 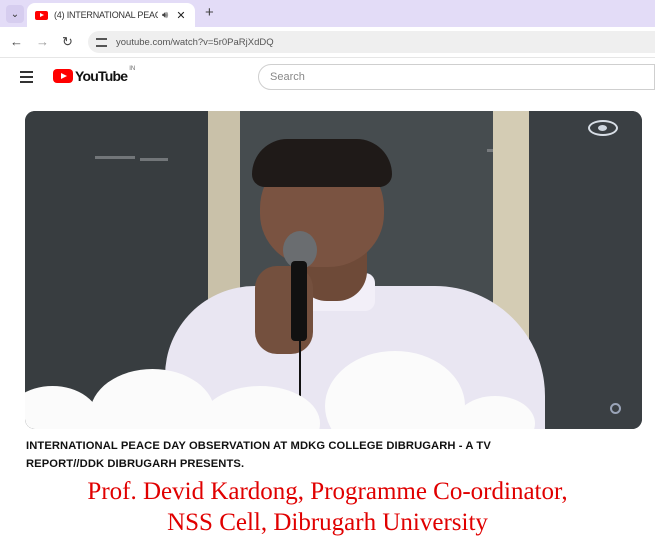 What do you see at coordinates (26, 78) in the screenshot?
I see `menu-icon` at bounding box center [26, 78].